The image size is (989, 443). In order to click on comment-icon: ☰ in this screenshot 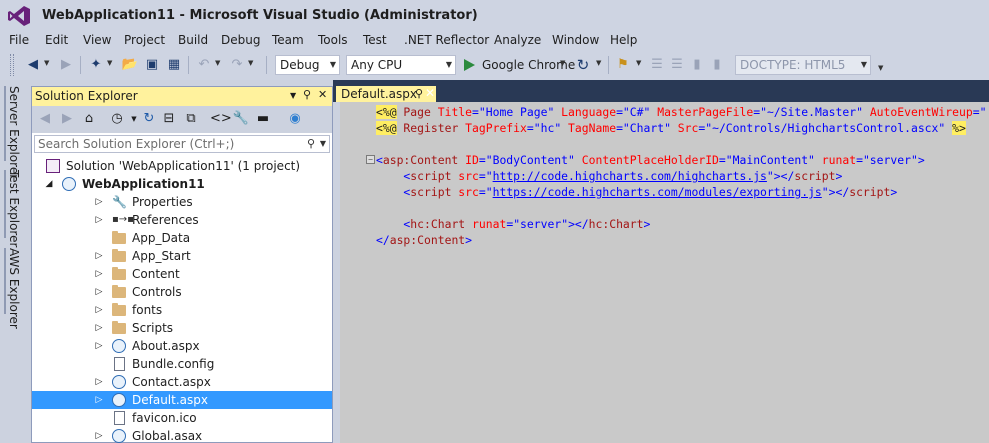, I will do `click(657, 65)`.